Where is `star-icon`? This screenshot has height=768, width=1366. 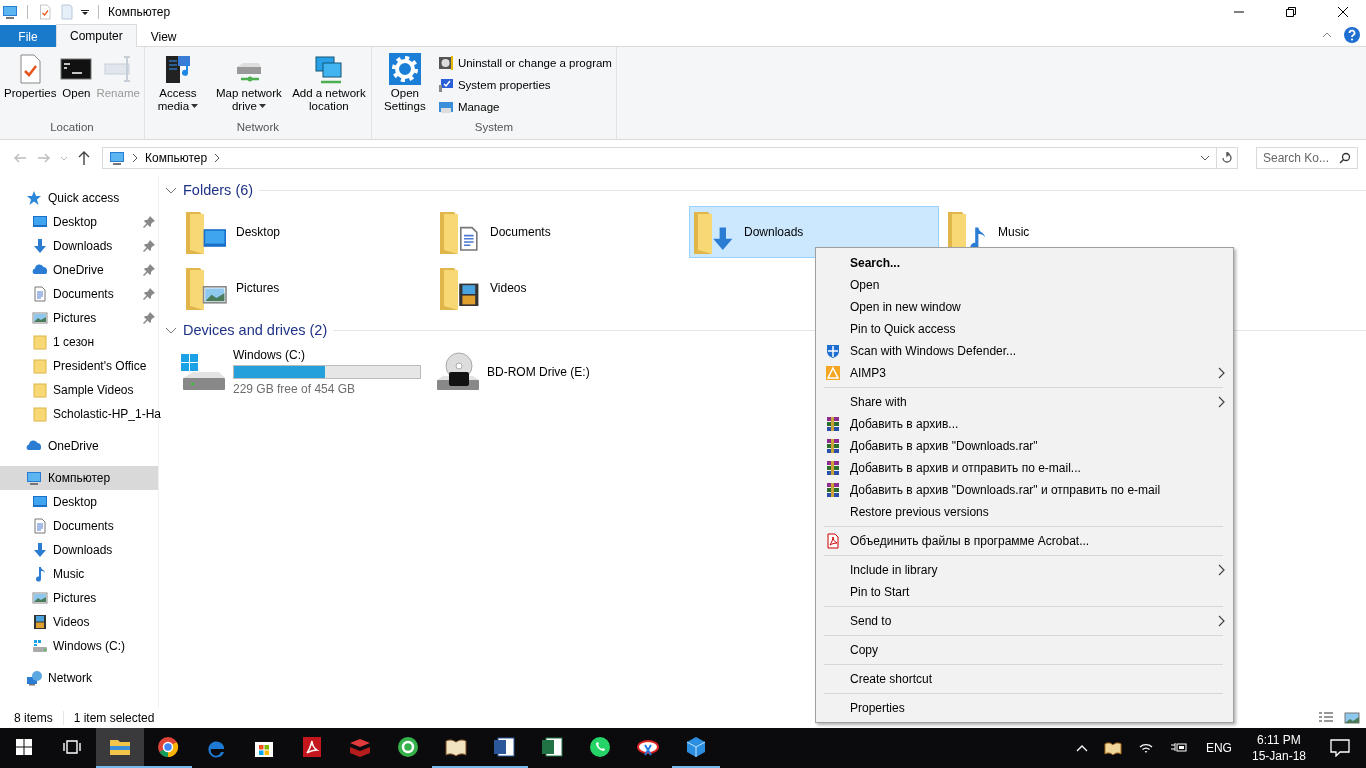 star-icon is located at coordinates (34, 198).